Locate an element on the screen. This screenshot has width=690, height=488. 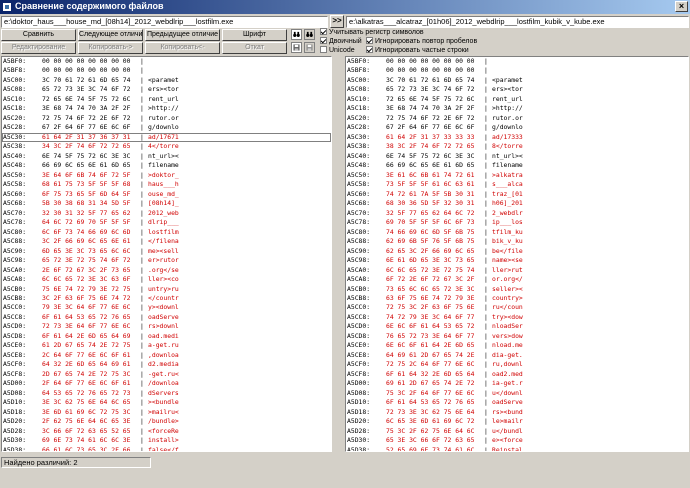
hex-row: A5C88: 62 69 6B 5F 76 5F 6B 75 | bik_v_ku is located at coordinates (517, 241).